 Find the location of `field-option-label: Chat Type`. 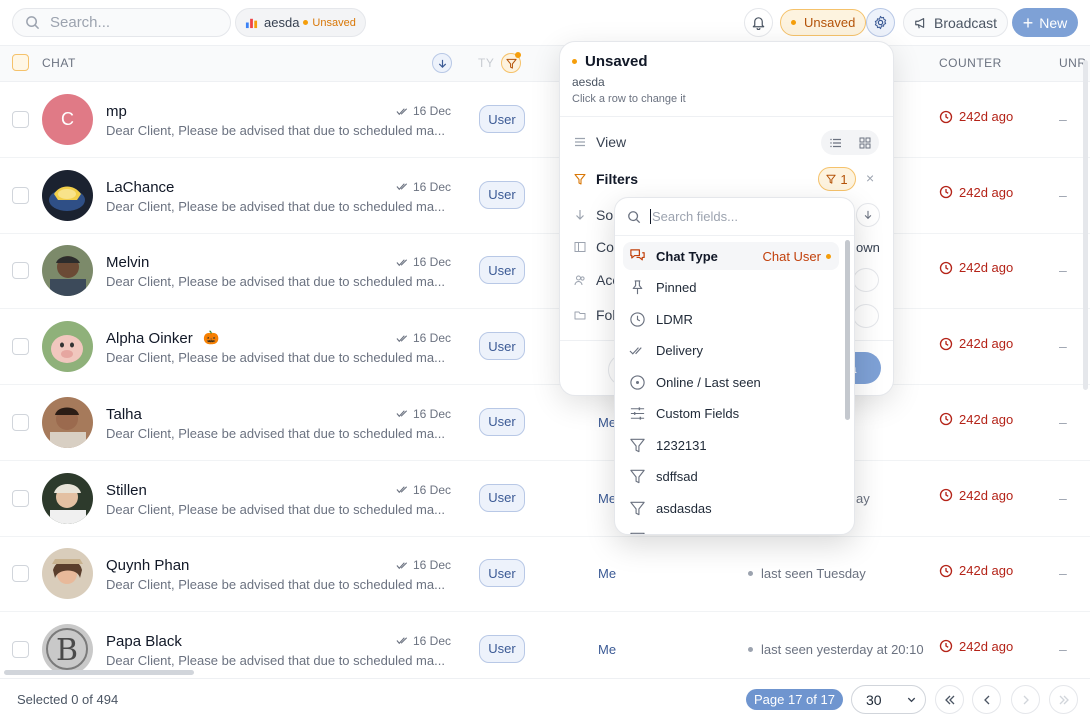

field-option-label: Chat Type is located at coordinates (687, 256).